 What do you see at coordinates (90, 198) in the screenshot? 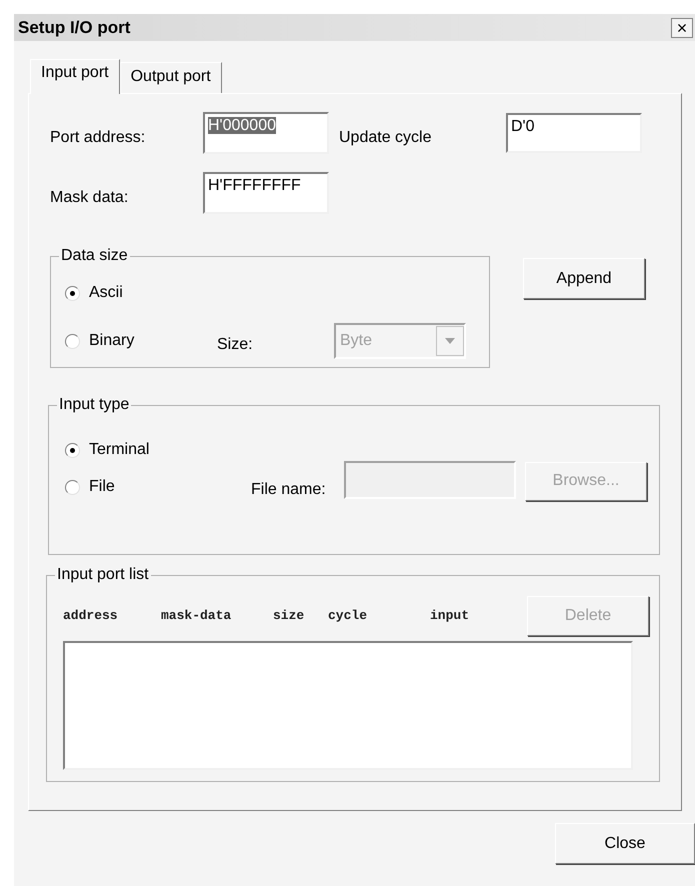
I see `field-label: Mask data:` at bounding box center [90, 198].